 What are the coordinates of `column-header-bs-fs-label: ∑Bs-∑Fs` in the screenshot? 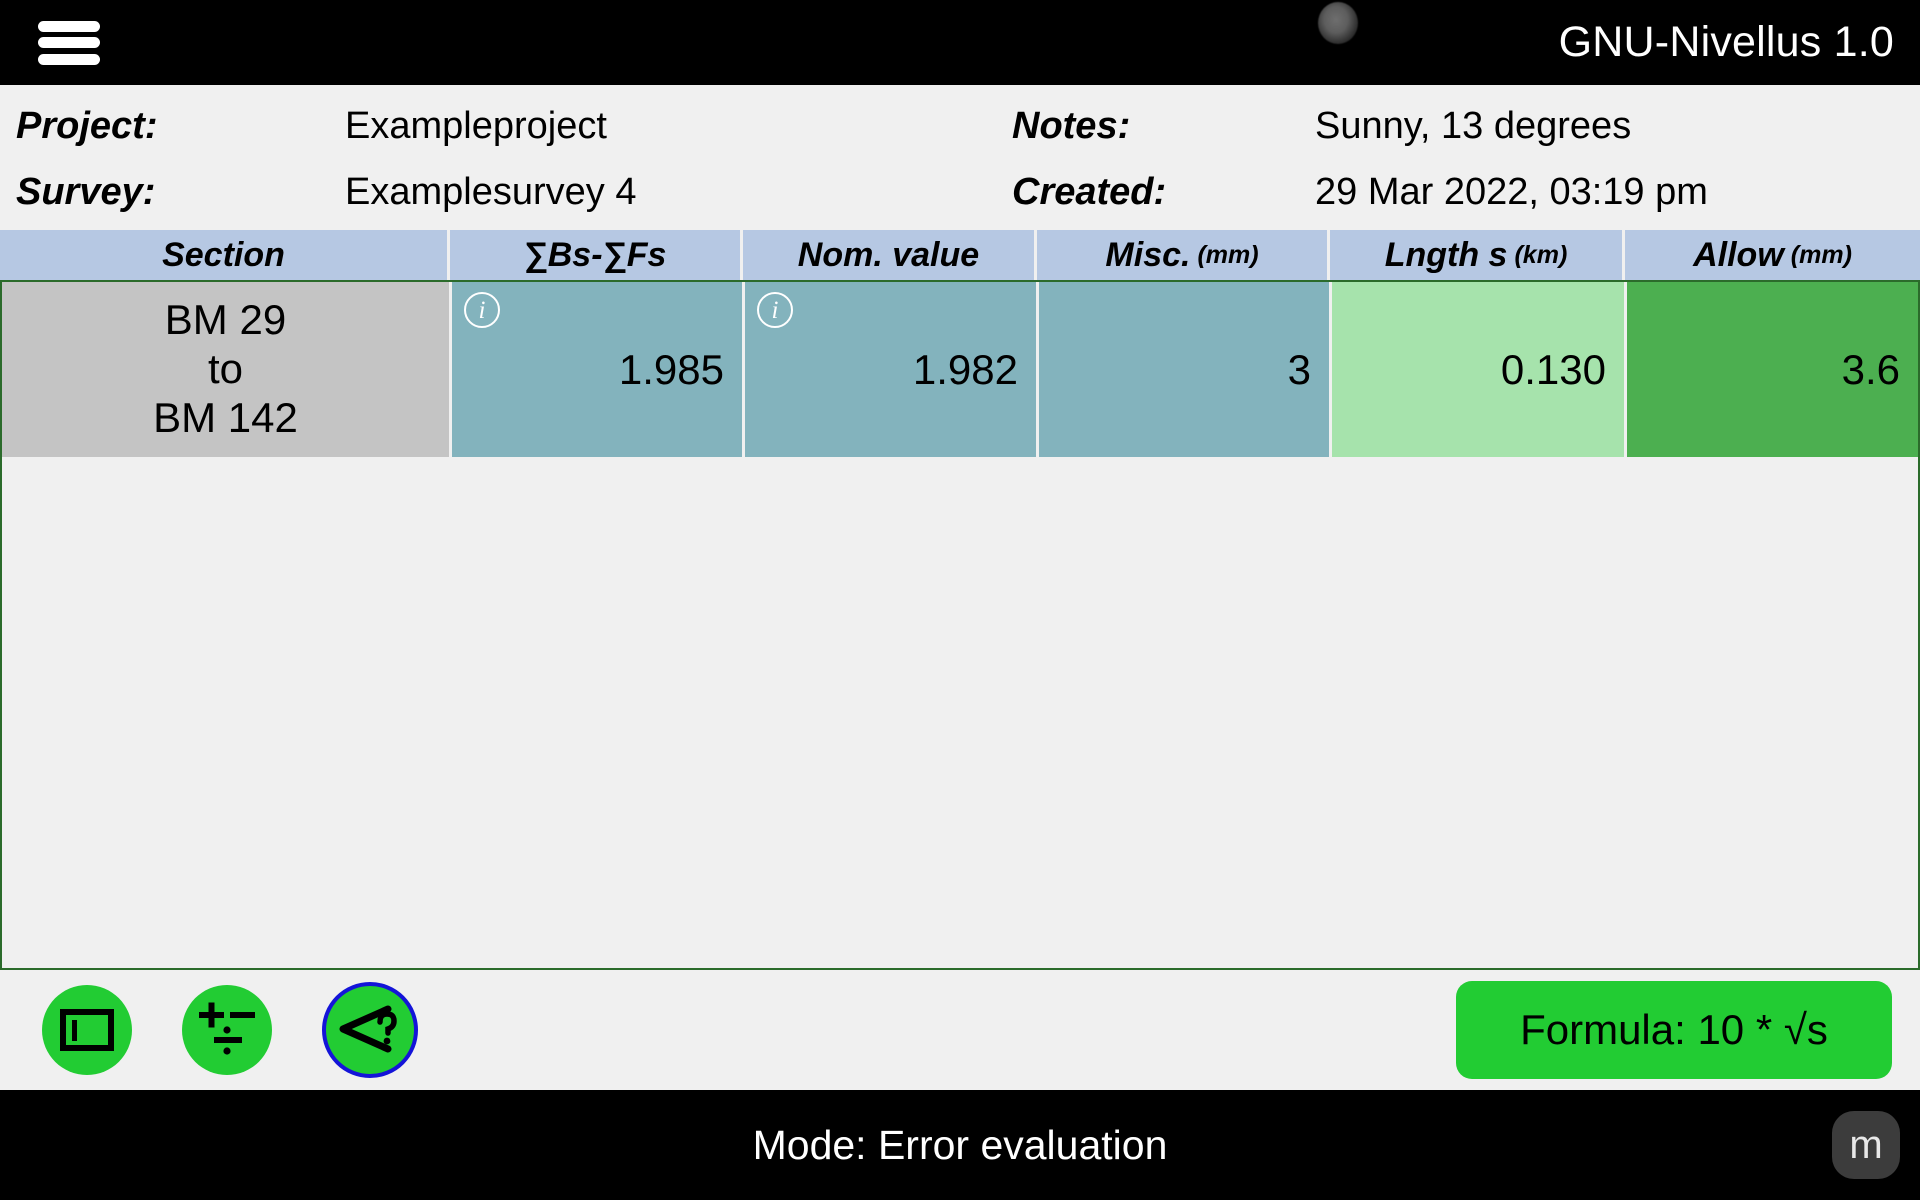 It's located at (595, 254).